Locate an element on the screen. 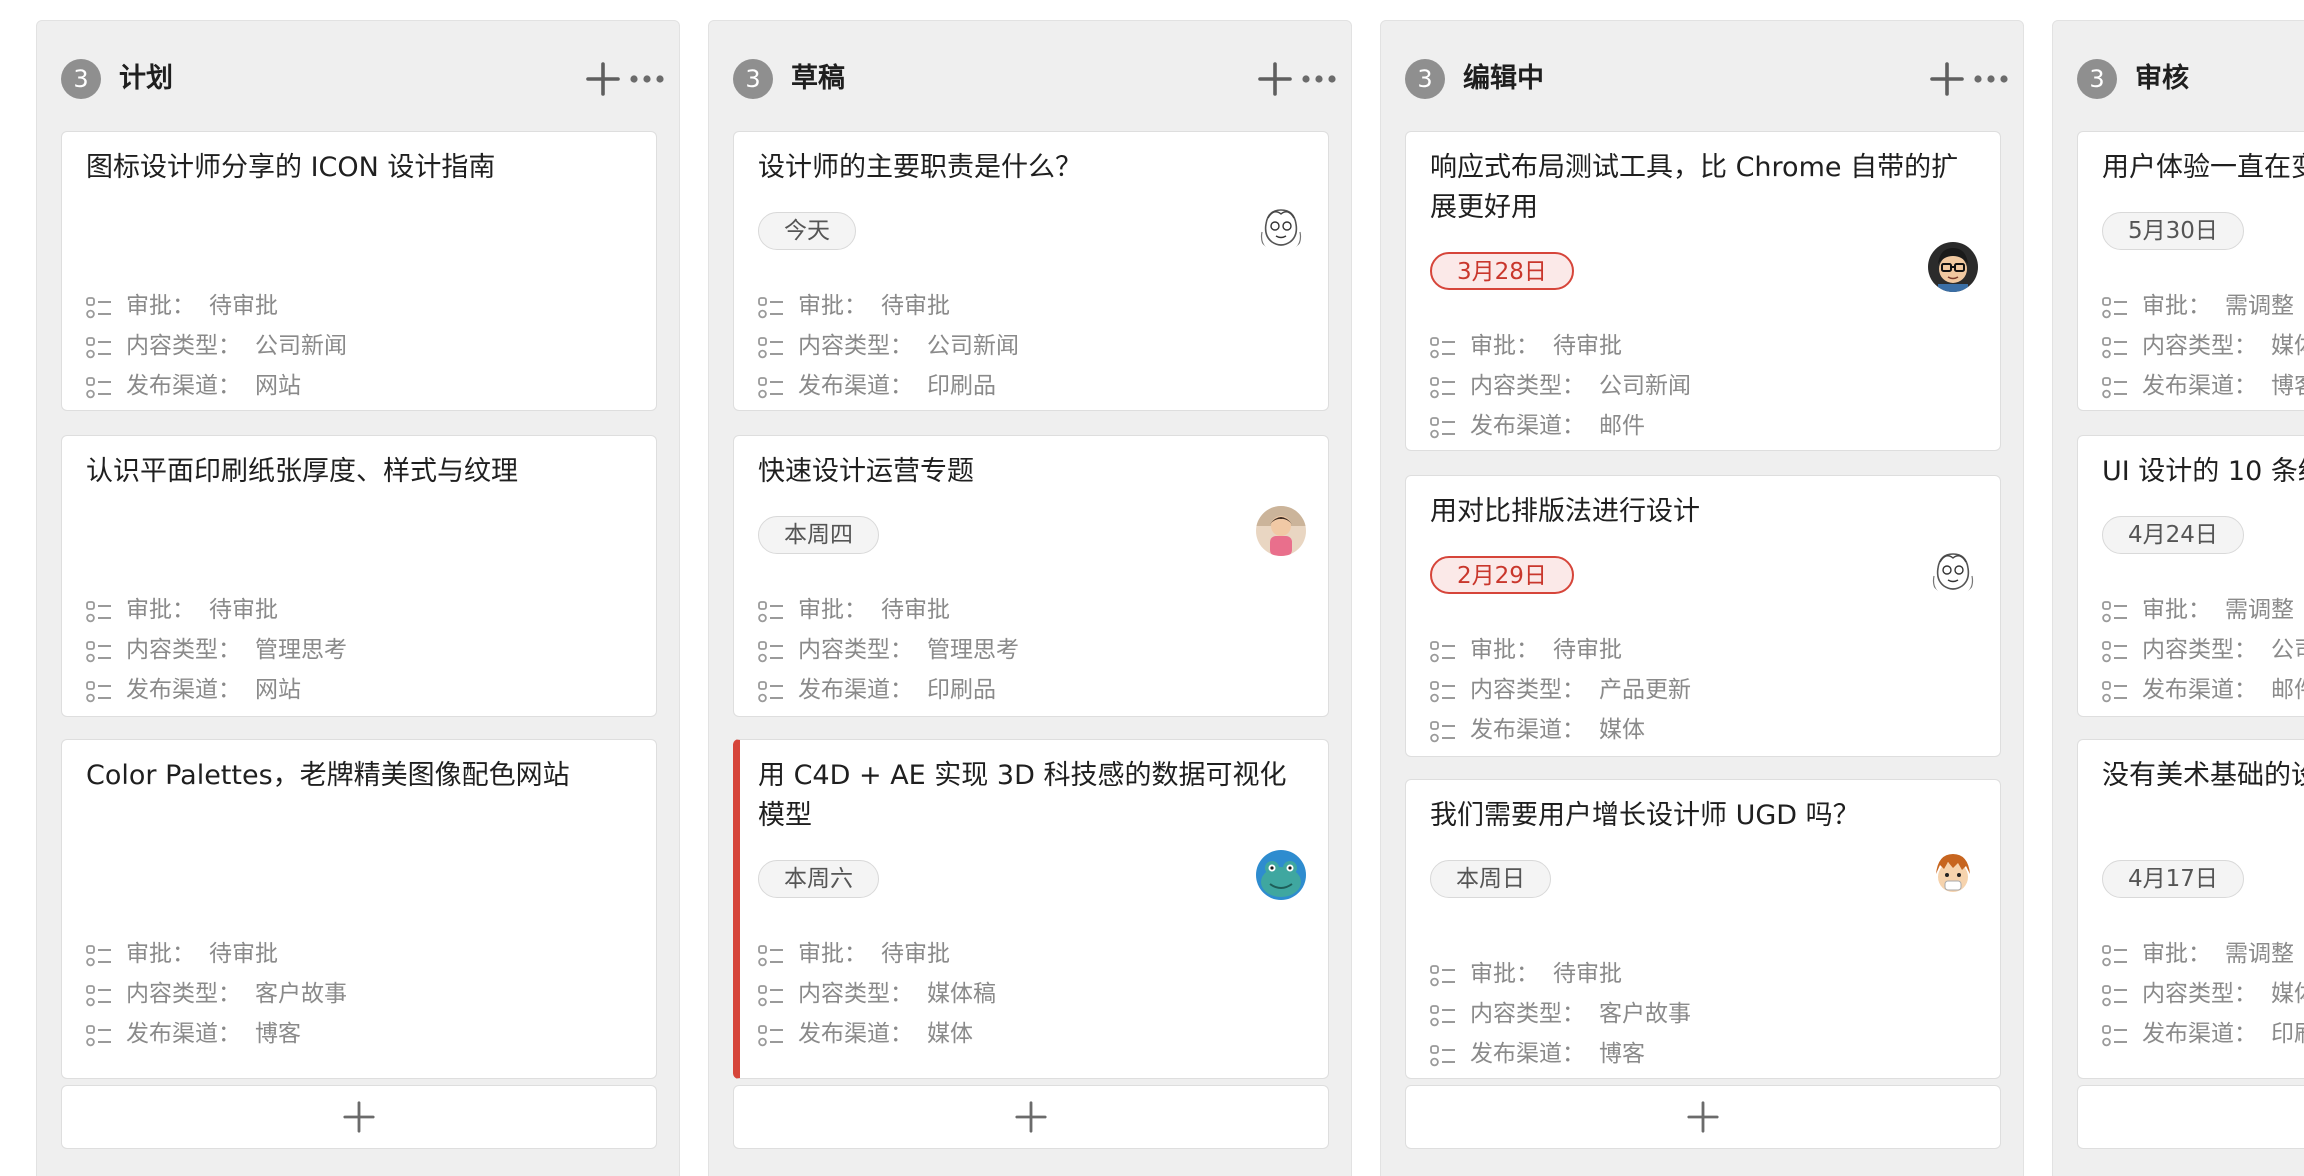 This screenshot has height=1176, width=2304. content-card: 图标设计师分享的 ICON 设计指南 审批： 待审批 内容类型： 公司新闻 发布渠道： 网站 is located at coordinates (359, 271).